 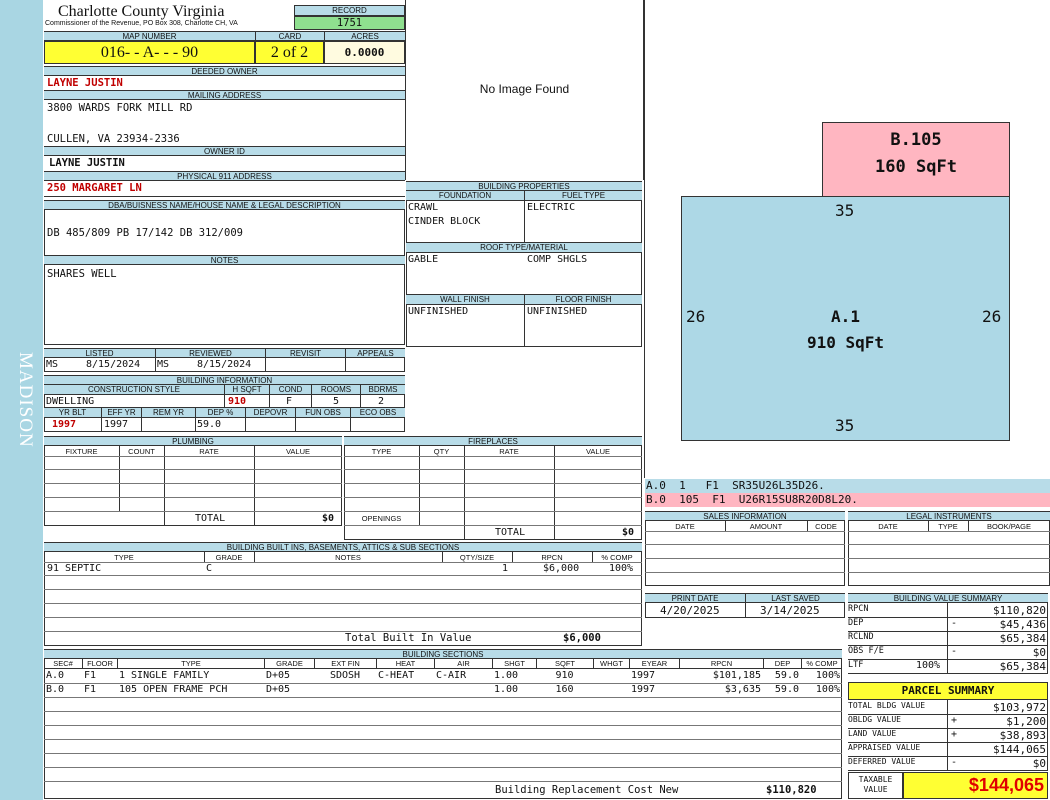 What do you see at coordinates (74, 568) in the screenshot?
I see `builtins-row-type: 91 SEPTIC` at bounding box center [74, 568].